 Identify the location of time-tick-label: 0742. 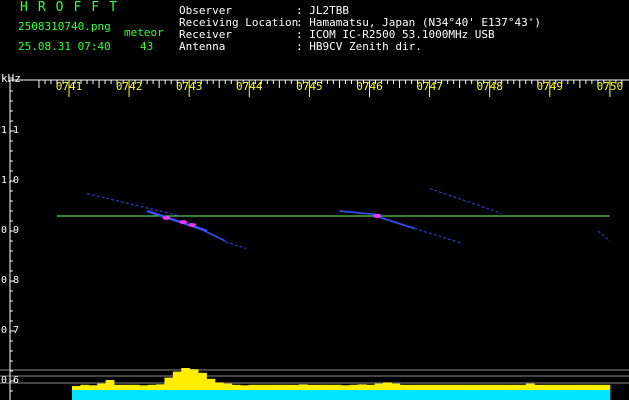
(129, 86).